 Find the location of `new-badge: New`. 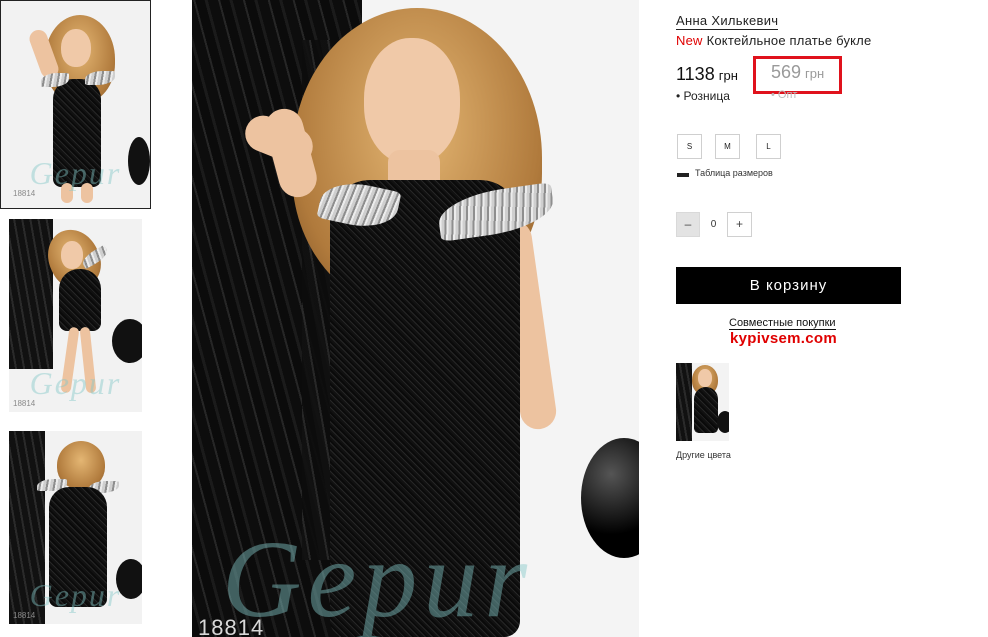

new-badge: New is located at coordinates (689, 40).